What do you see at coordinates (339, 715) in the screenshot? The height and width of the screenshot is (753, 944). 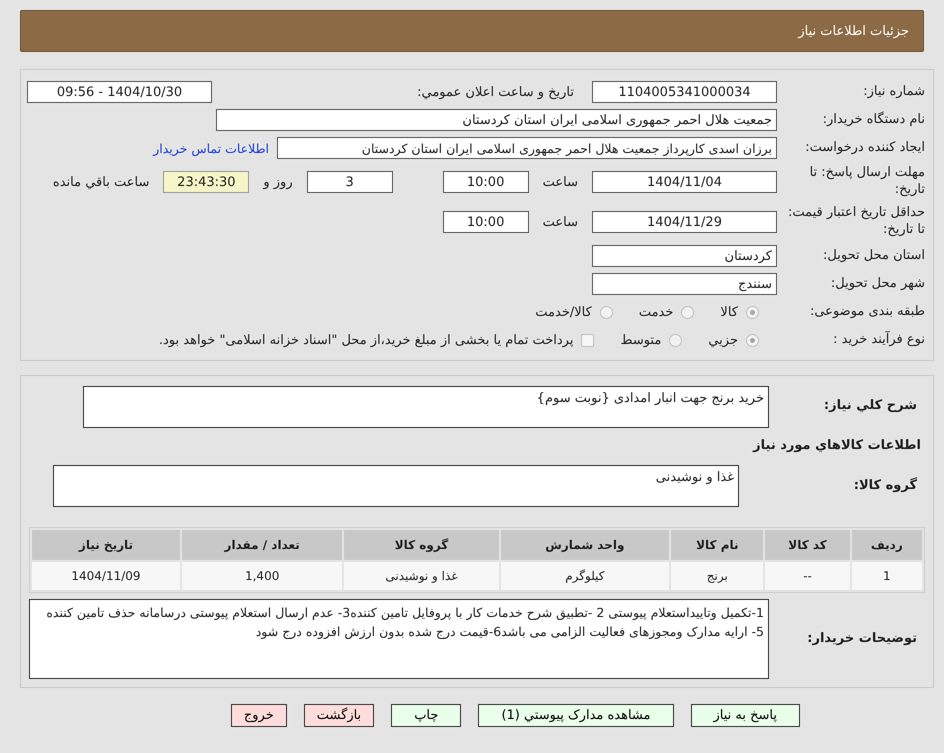 I see `action-button: بازگشت` at bounding box center [339, 715].